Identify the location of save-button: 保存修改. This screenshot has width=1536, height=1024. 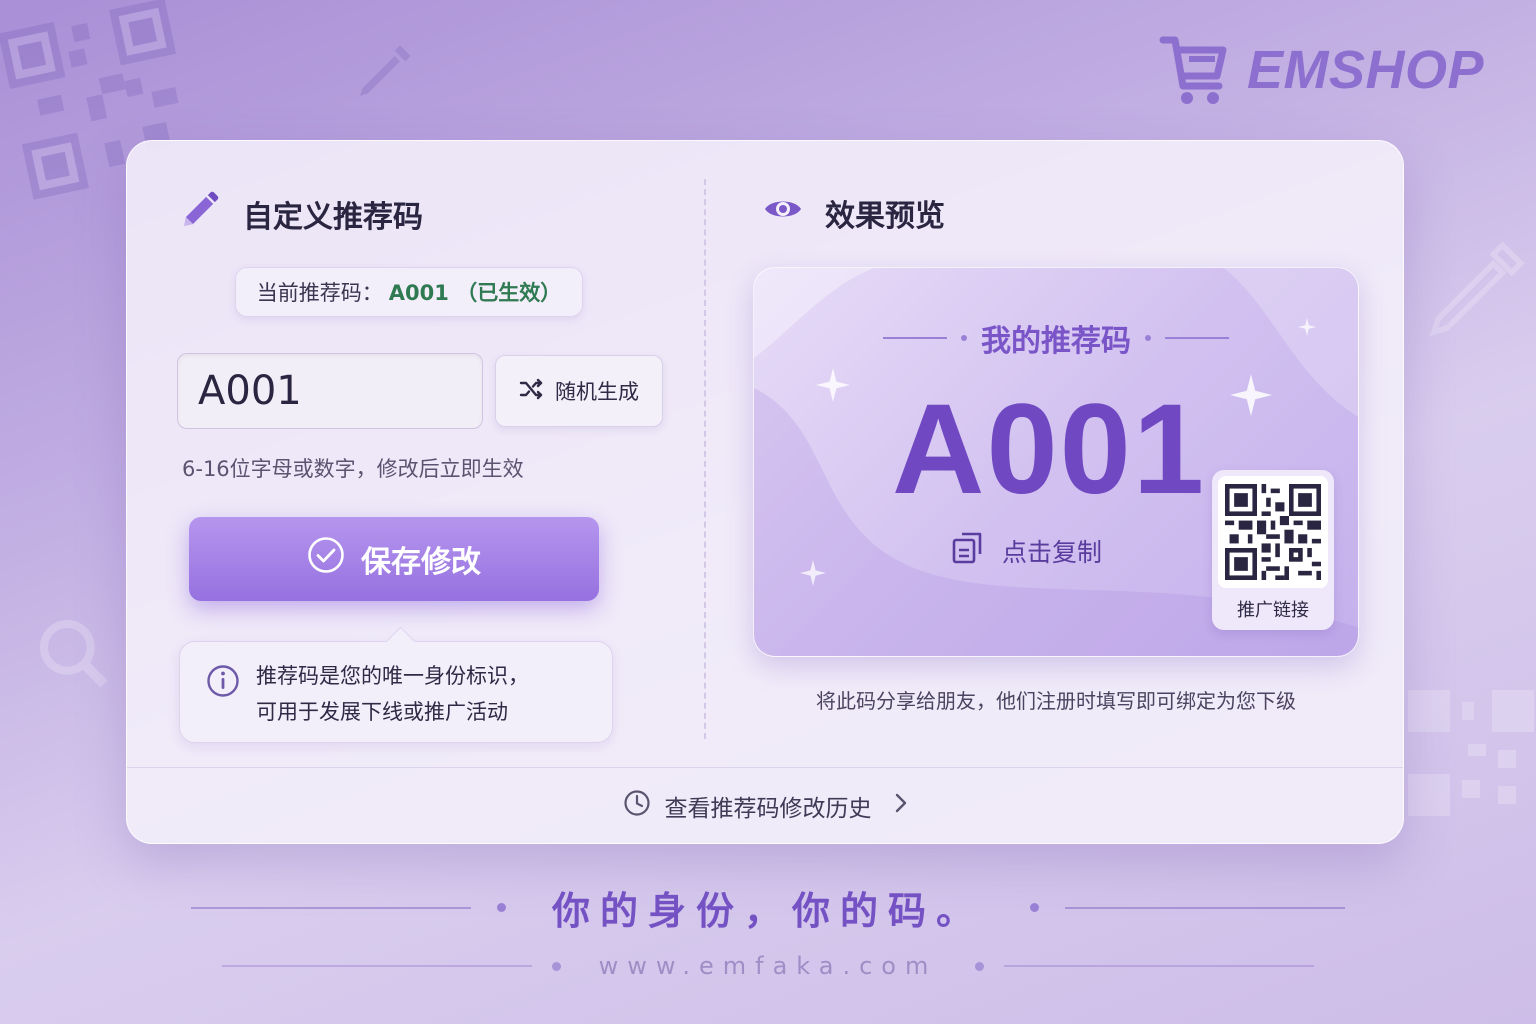
(394, 559).